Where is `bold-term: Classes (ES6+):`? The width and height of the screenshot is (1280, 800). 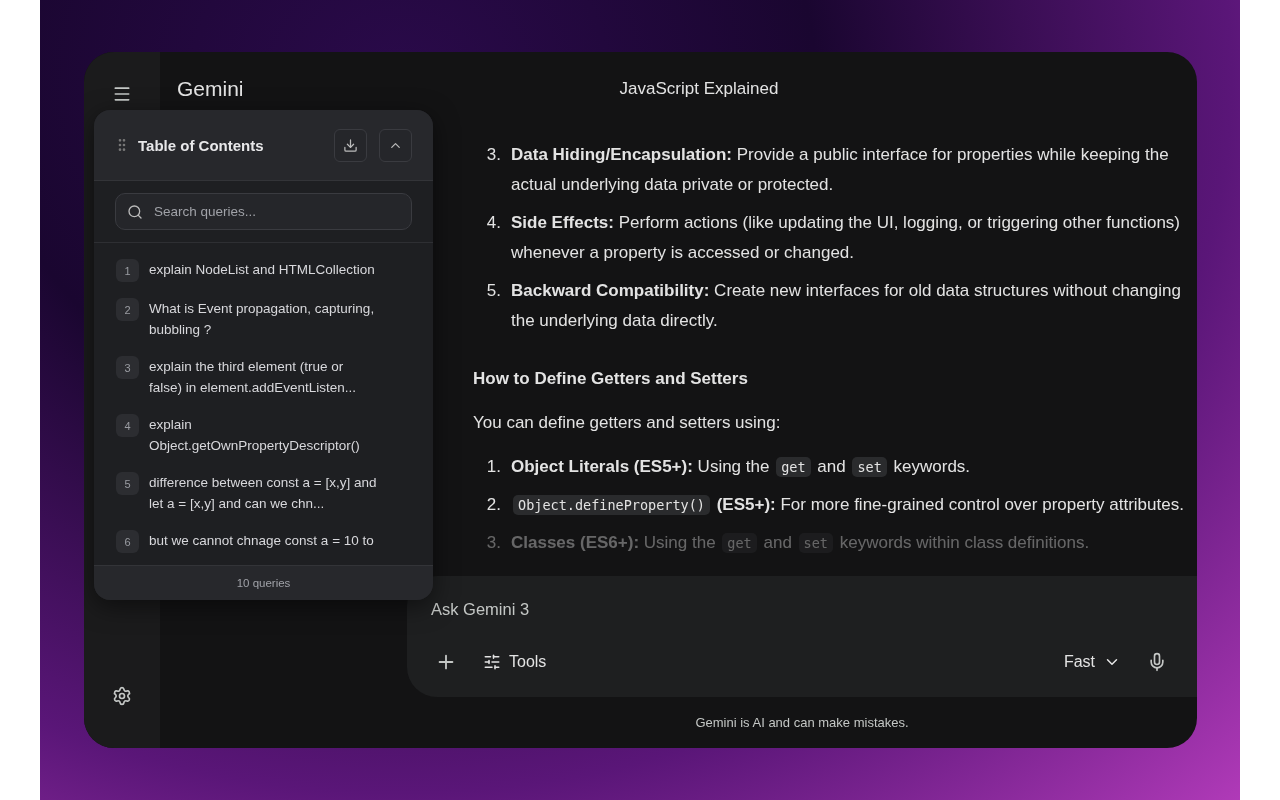
bold-term: Classes (ES6+): is located at coordinates (575, 542).